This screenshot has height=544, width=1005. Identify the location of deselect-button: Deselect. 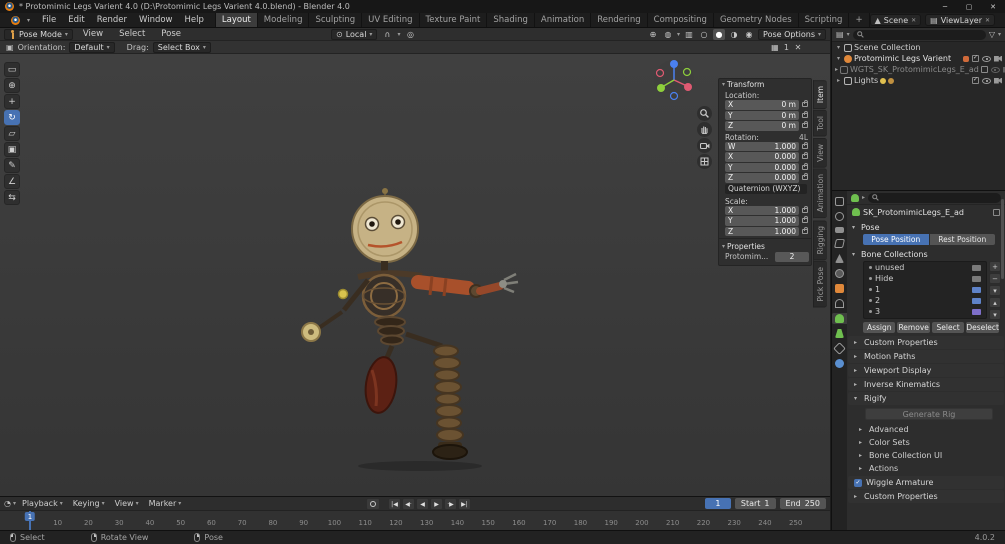
(982, 327).